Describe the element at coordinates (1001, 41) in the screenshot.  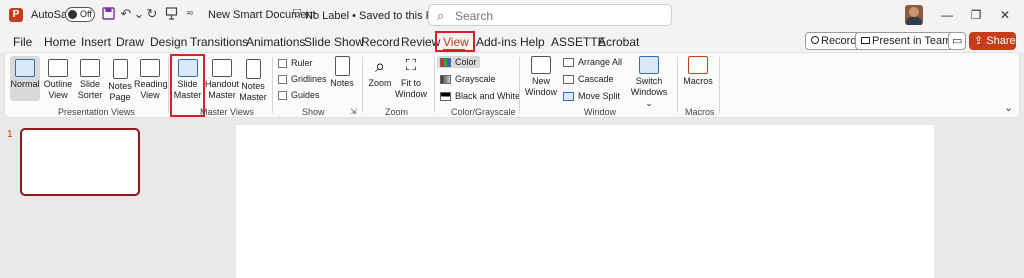
I see `share-label: Share` at that location.